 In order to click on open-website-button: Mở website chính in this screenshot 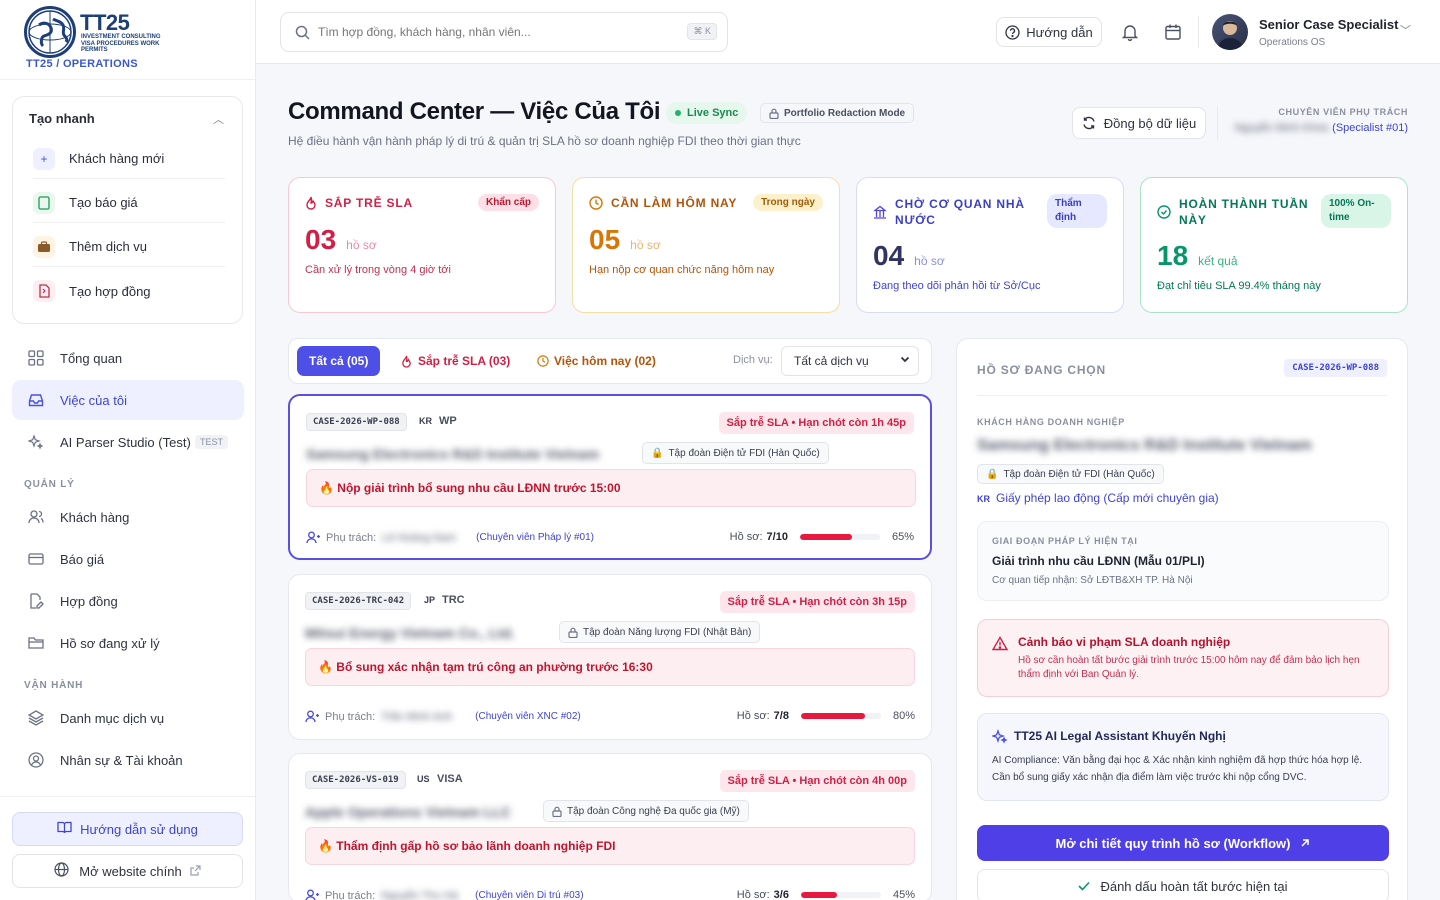, I will do `click(127, 871)`.